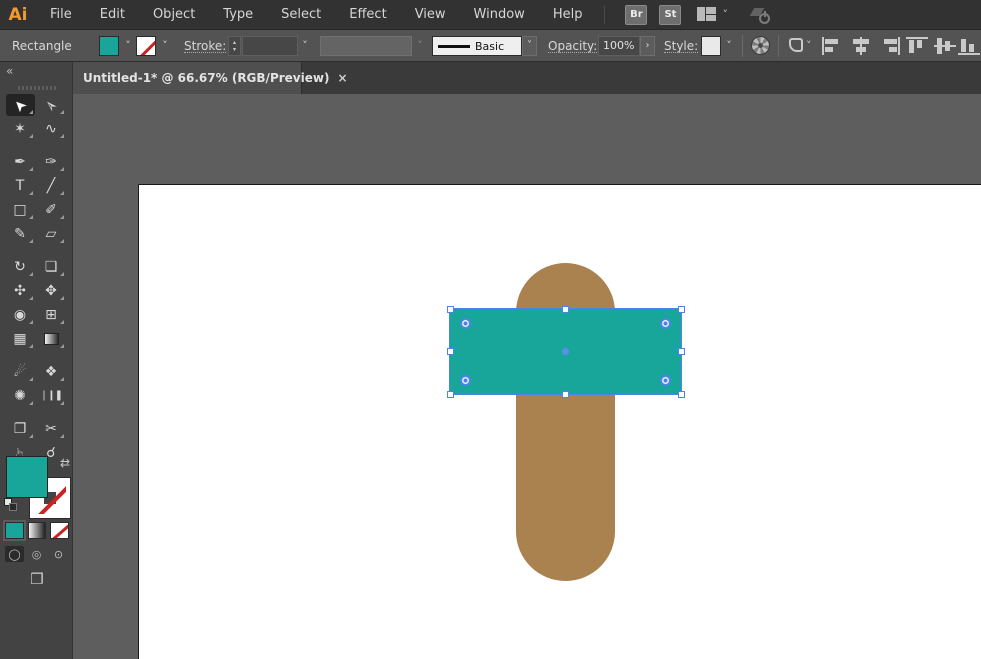 Image resolution: width=981 pixels, height=659 pixels. What do you see at coordinates (51, 186) in the screenshot?
I see `line-segment-tool: ╱` at bounding box center [51, 186].